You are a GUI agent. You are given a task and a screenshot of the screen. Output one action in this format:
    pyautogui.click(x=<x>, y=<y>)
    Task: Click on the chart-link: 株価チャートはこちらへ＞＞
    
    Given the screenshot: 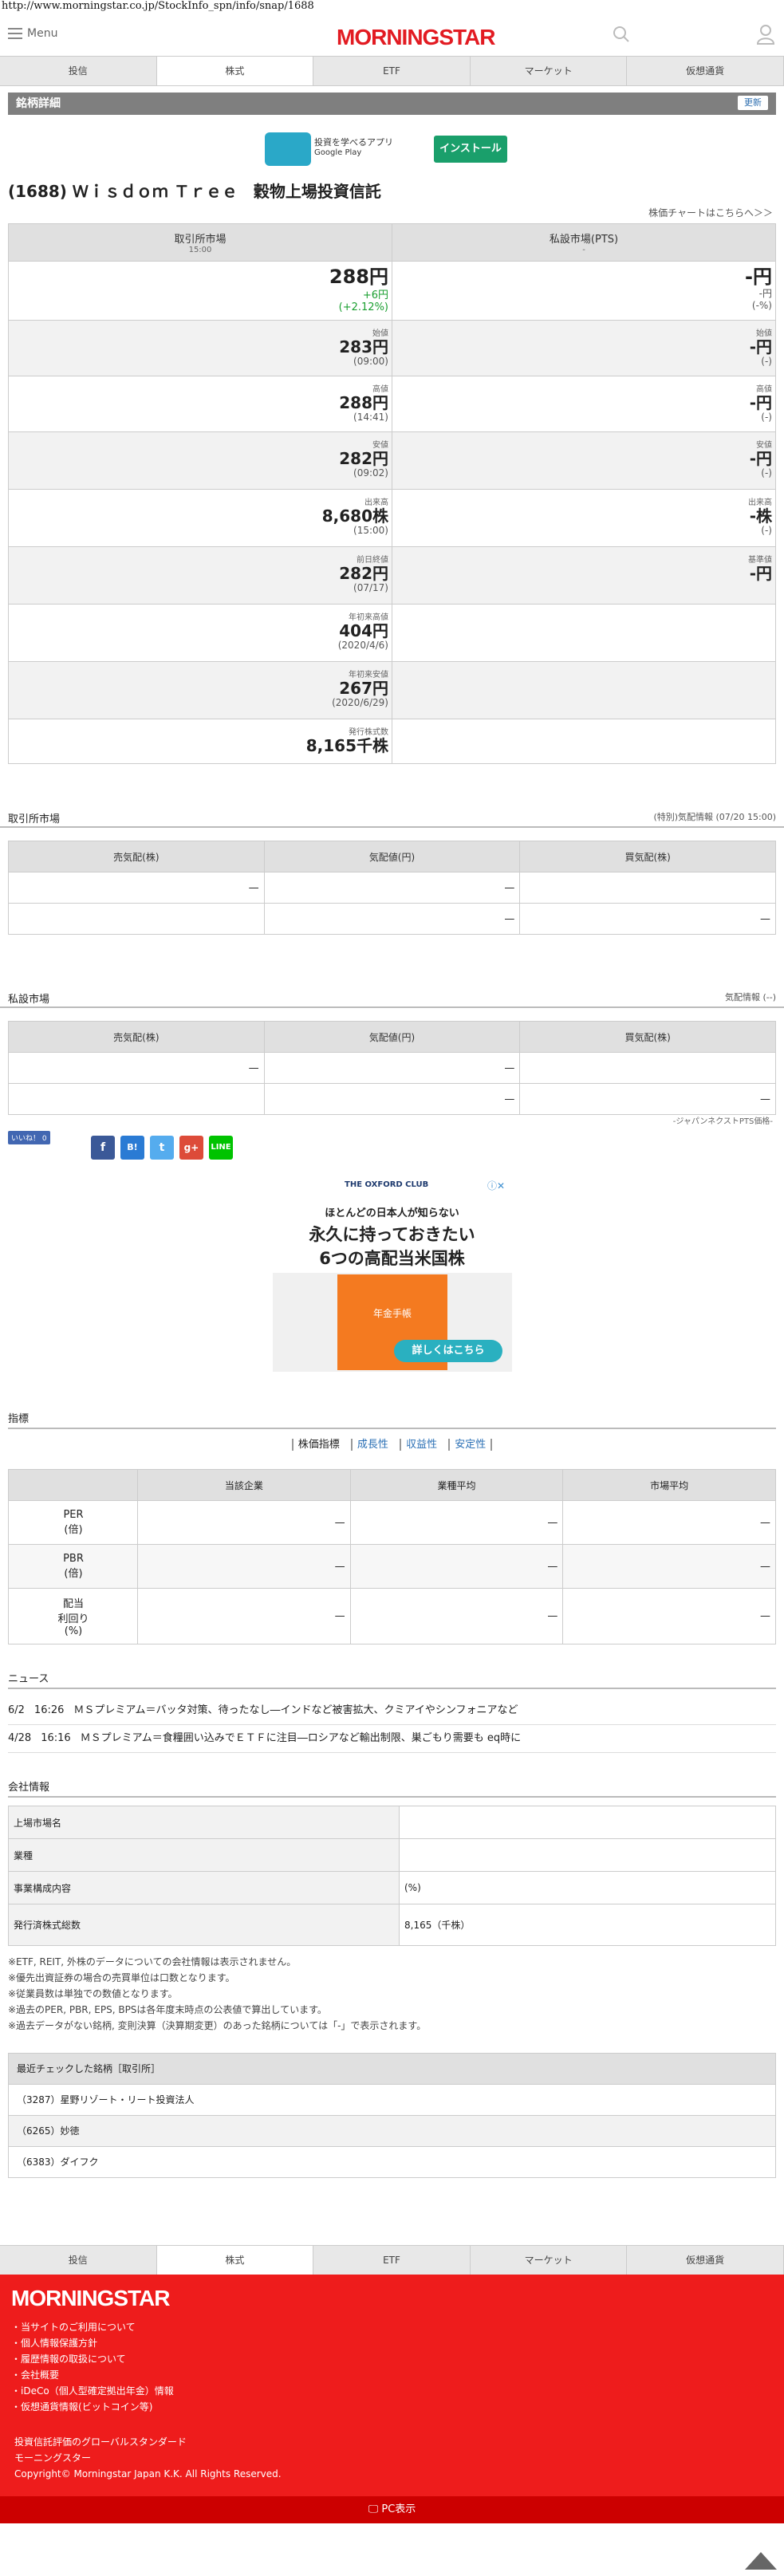 What is the action you would take?
    pyautogui.click(x=392, y=214)
    